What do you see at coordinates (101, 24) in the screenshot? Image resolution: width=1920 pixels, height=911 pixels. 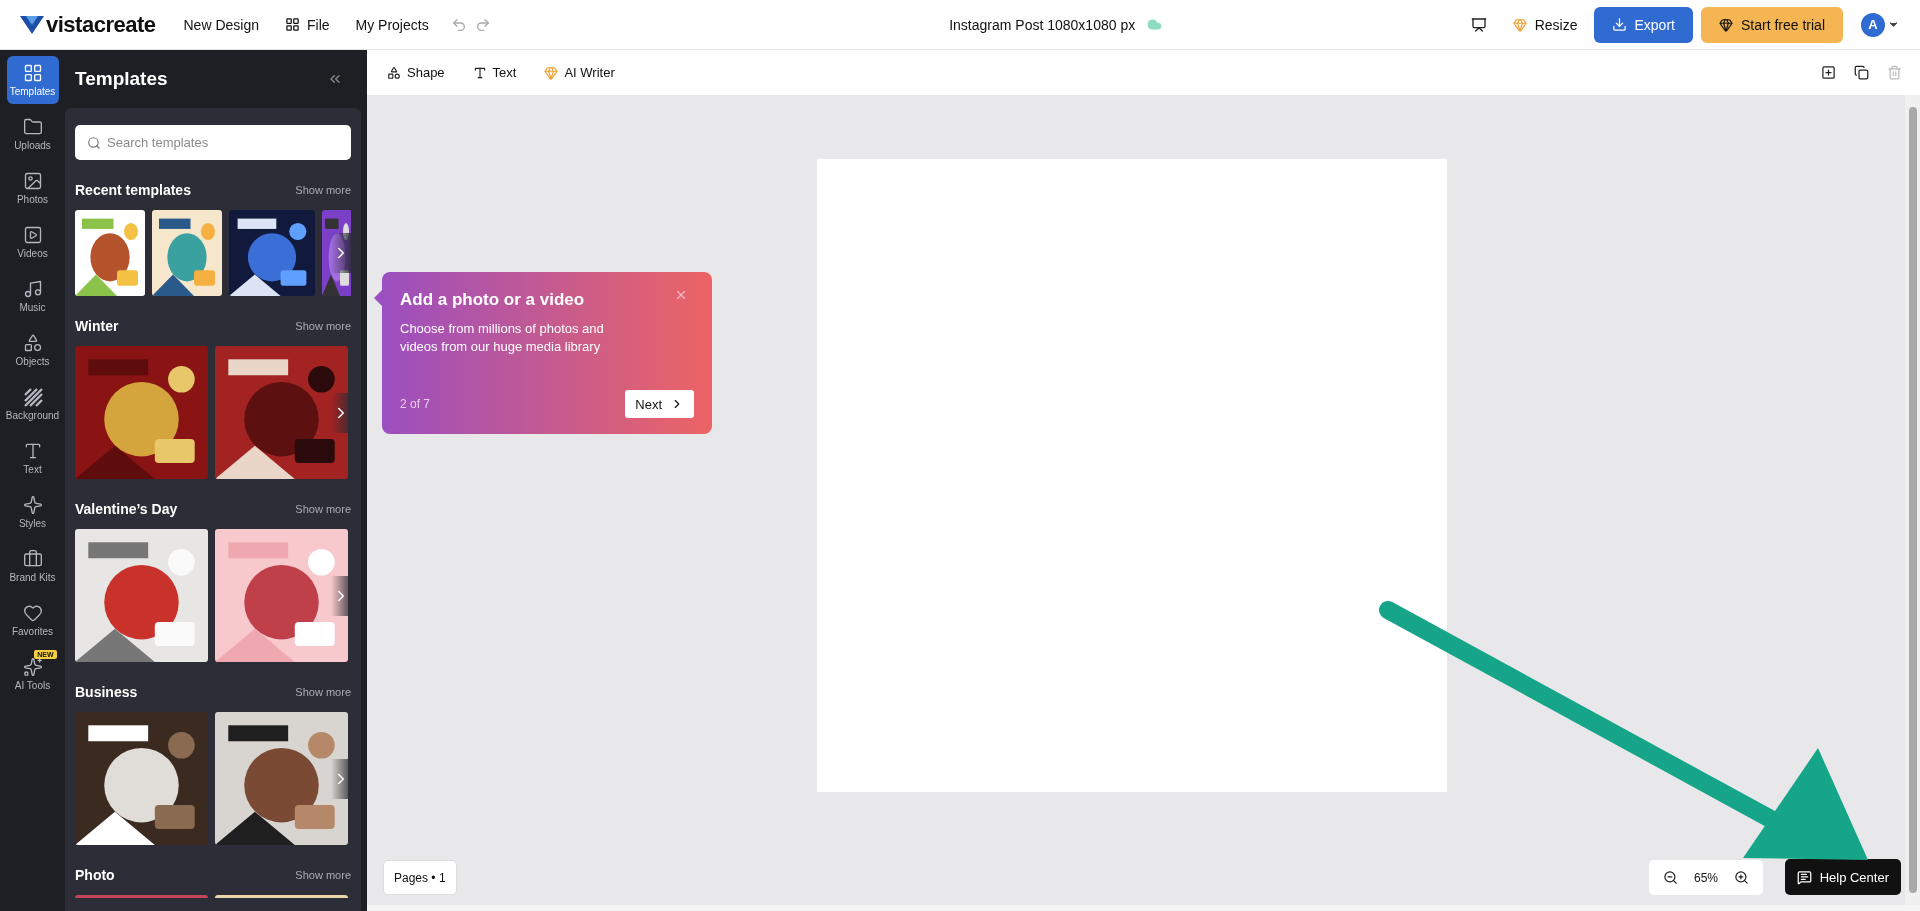 I see `logo-text: vistacreate` at bounding box center [101, 24].